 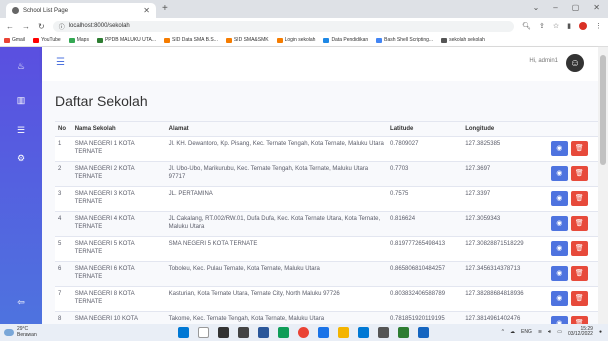 What do you see at coordinates (580, 332) in the screenshot?
I see `clock: 15:29 03/12/2022` at bounding box center [580, 332].